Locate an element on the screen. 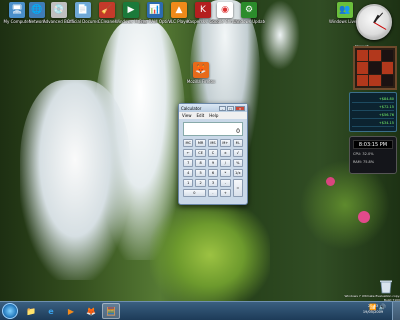 Image resolution: width=400 pixels, height=320 pixels. picture-puzzle-gadget is located at coordinates (375, 68).